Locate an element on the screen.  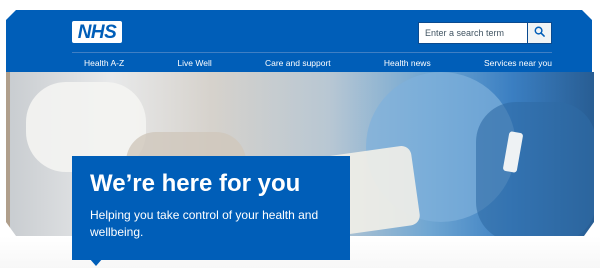
search-button is located at coordinates (539, 33).